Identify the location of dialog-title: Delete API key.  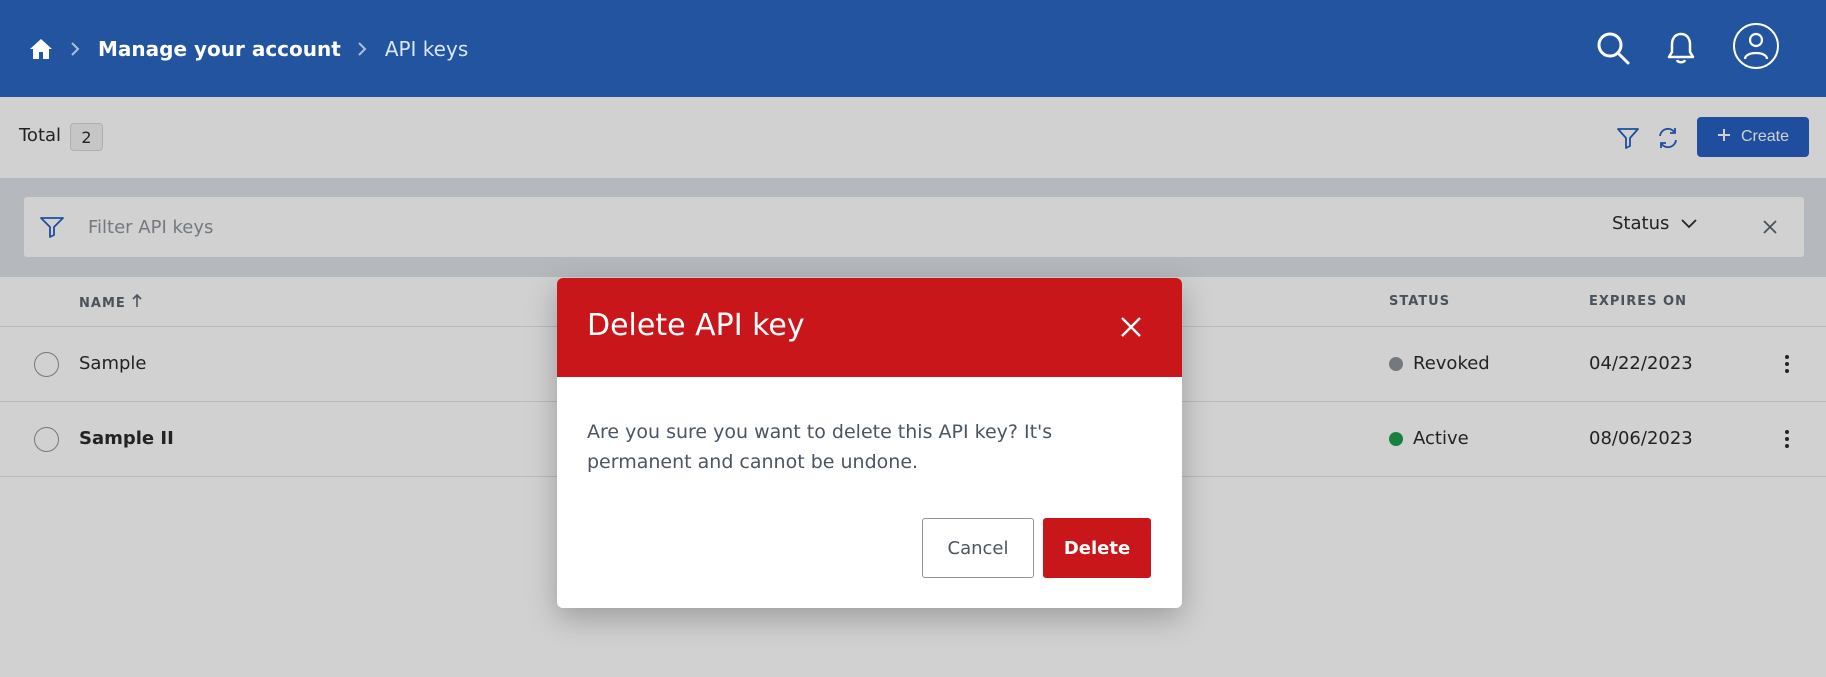
(696, 325).